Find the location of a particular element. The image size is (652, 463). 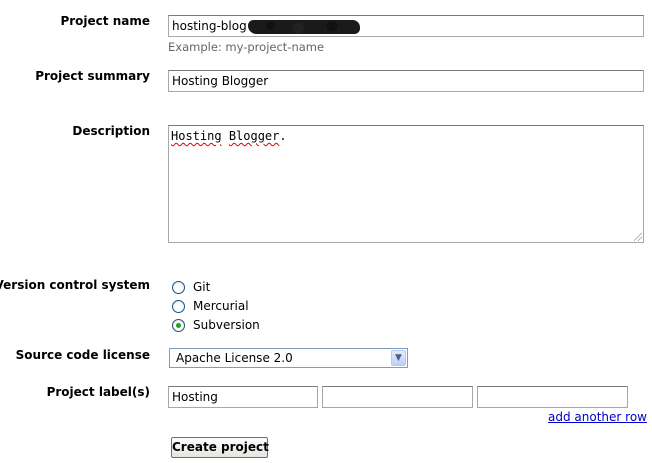

project-summary-value: Hosting Blogger is located at coordinates (220, 81).